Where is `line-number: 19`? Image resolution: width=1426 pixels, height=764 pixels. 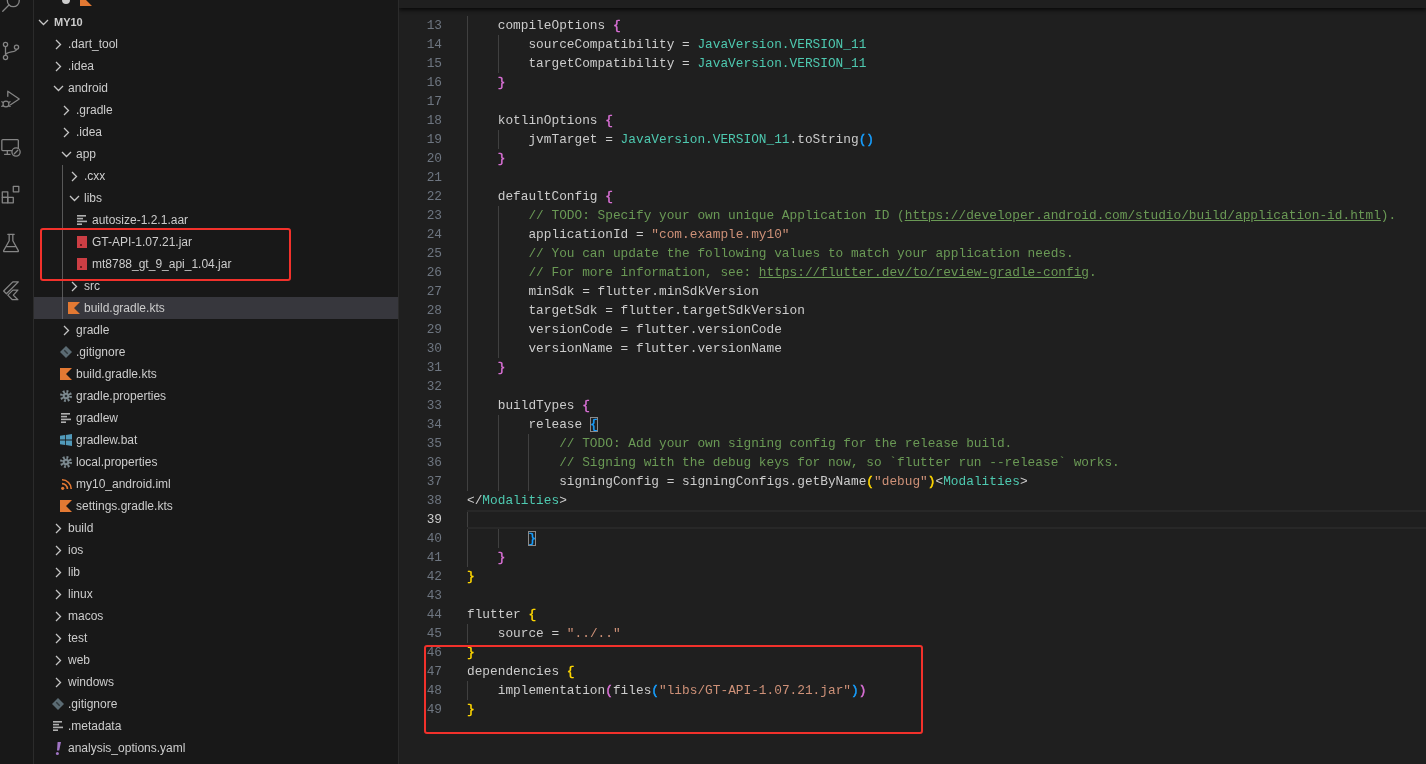 line-number: 19 is located at coordinates (433, 140).